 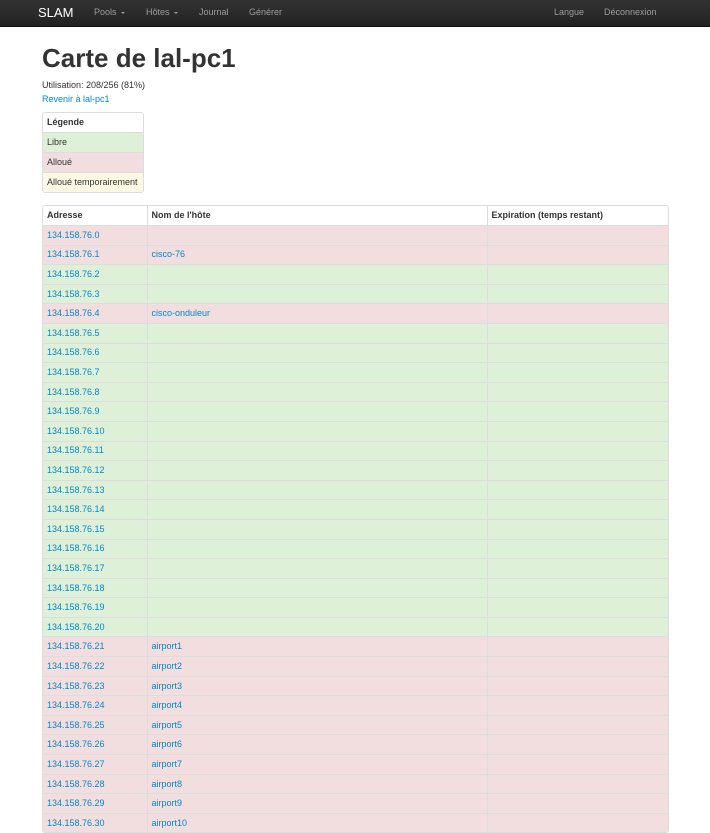 What do you see at coordinates (73, 352) in the screenshot?
I see `address-link: 134.158.76.6` at bounding box center [73, 352].